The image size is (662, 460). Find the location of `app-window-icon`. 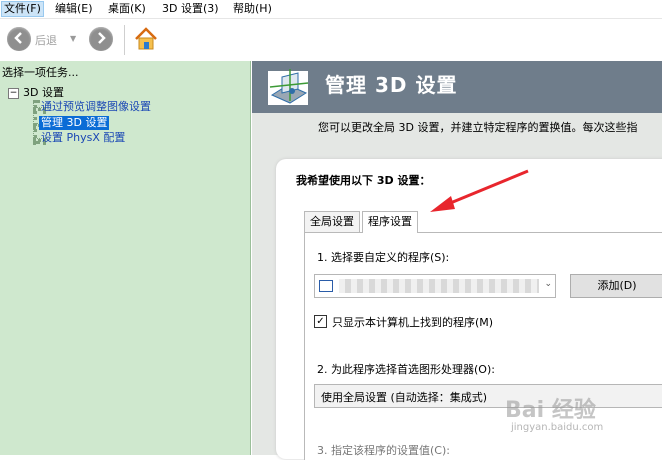

app-window-icon is located at coordinates (326, 286).